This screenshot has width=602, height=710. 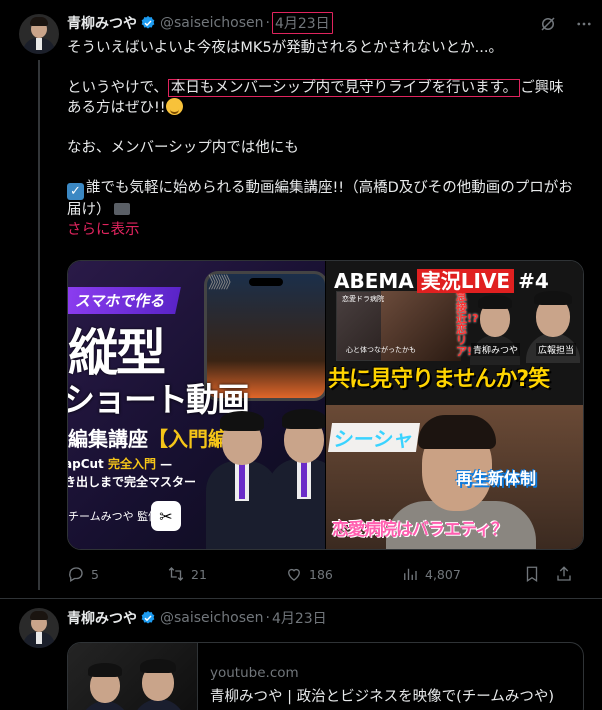 What do you see at coordinates (75, 191) in the screenshot?
I see `check-emoji-icon: ✓` at bounding box center [75, 191].